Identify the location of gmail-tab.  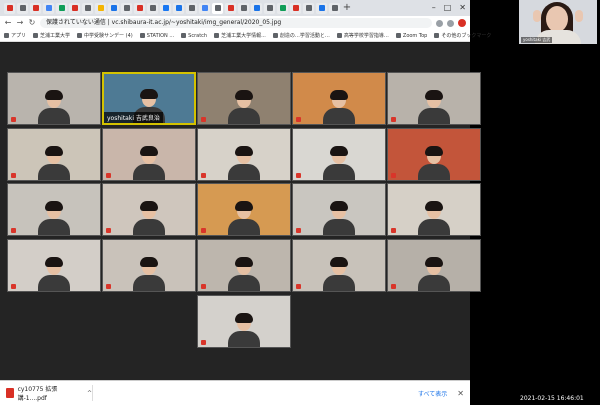
(9, 8).